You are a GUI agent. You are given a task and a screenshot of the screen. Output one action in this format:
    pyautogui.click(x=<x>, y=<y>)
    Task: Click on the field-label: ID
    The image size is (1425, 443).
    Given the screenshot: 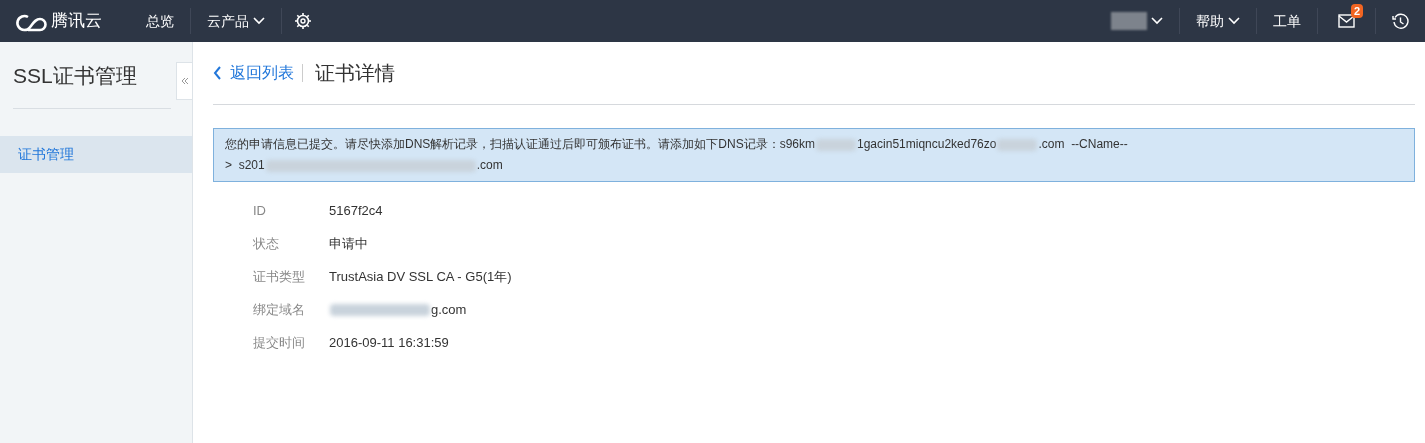 What is the action you would take?
    pyautogui.click(x=260, y=210)
    